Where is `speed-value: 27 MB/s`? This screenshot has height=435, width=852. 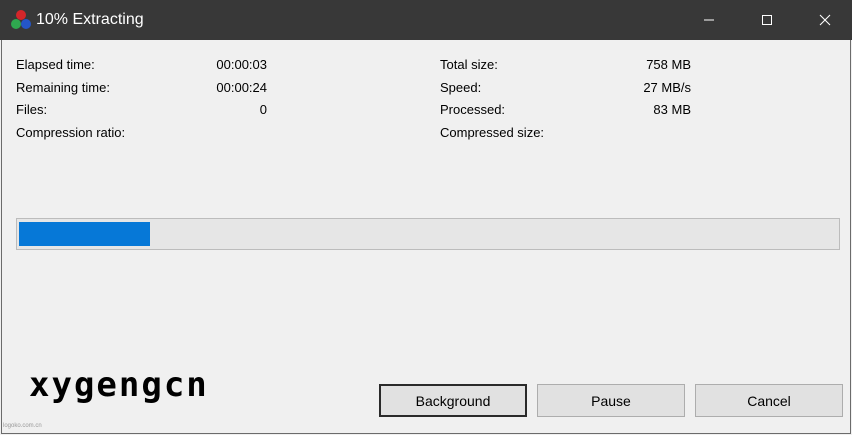 speed-value: 27 MB/s is located at coordinates (667, 87).